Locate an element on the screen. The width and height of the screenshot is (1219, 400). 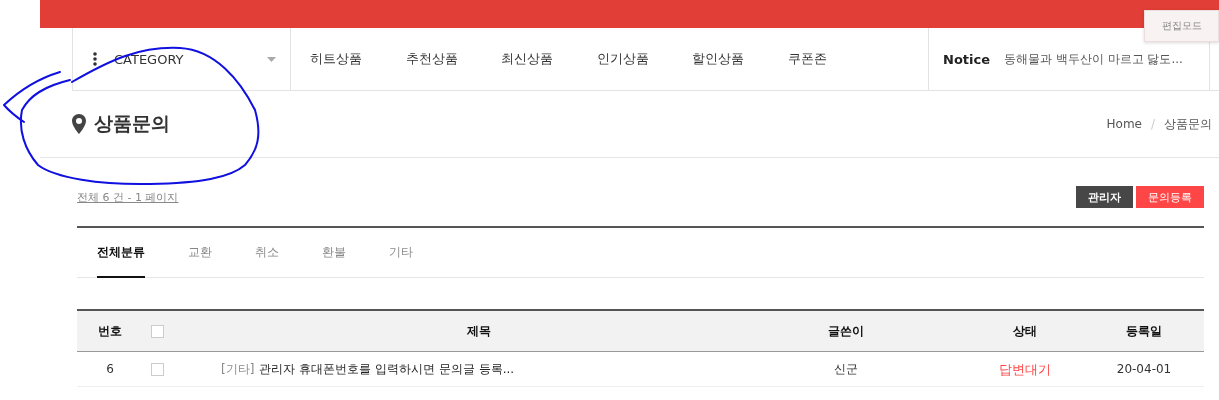
column-header: 상태 is located at coordinates (1025, 331).